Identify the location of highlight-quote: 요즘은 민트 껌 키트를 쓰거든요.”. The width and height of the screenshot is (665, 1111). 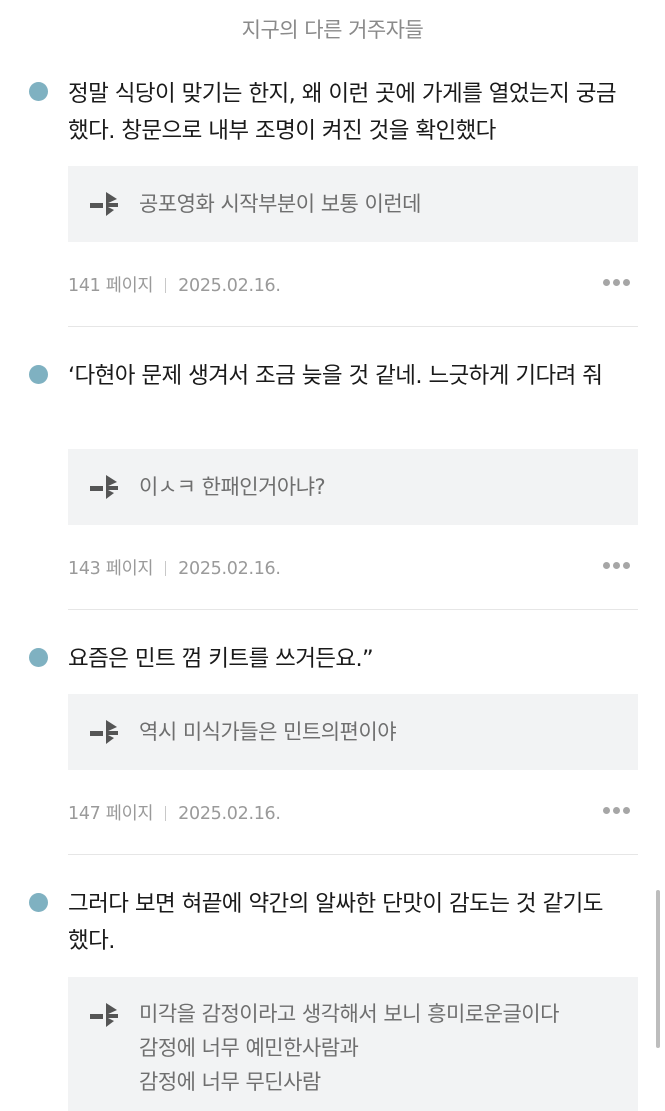
(348, 659).